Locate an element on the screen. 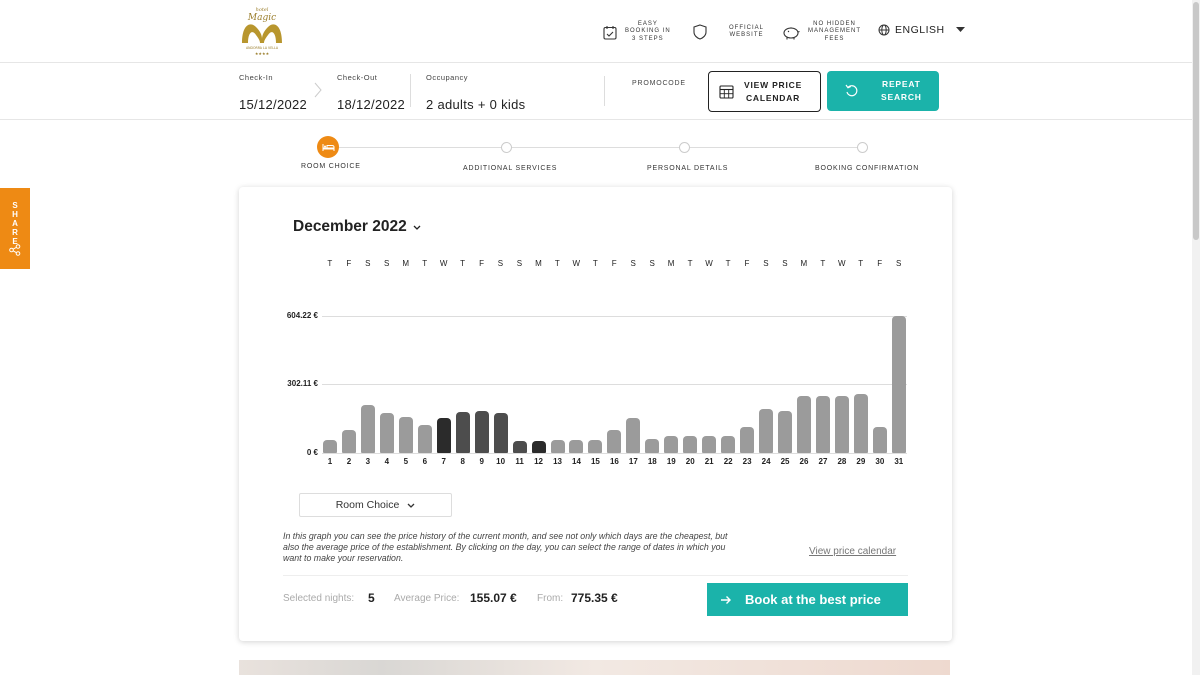  day-number-label: 8 is located at coordinates (462, 461).